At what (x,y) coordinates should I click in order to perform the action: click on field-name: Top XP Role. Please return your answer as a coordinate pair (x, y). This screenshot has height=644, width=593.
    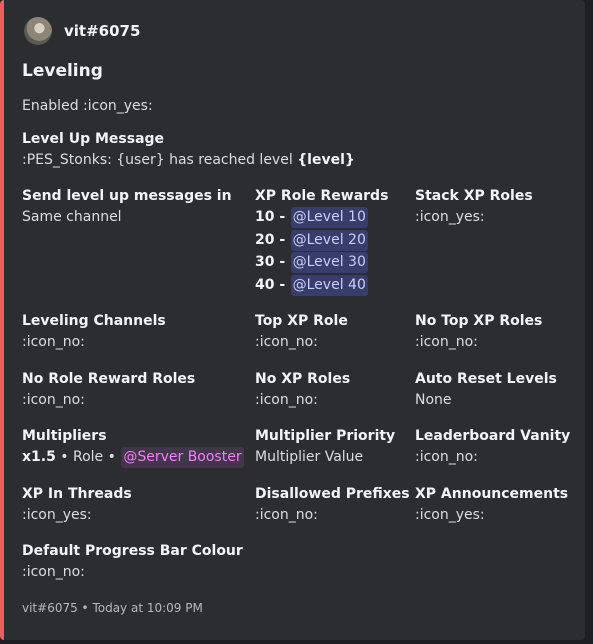
    Looking at the image, I should click on (301, 321).